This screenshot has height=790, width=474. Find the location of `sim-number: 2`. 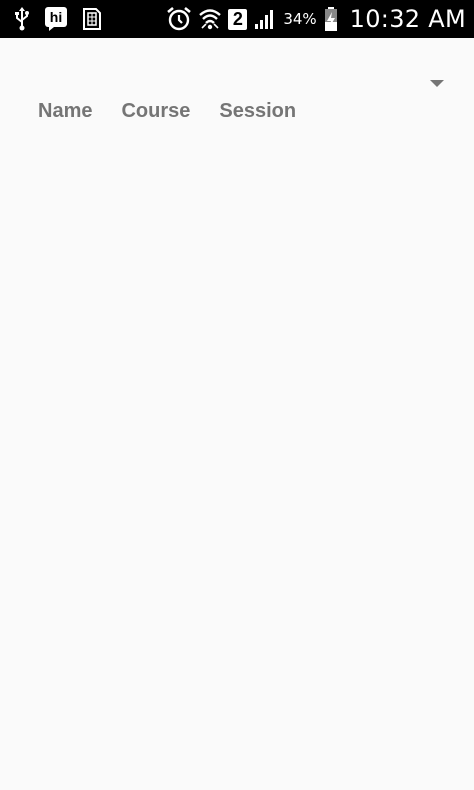

sim-number: 2 is located at coordinates (238, 19).